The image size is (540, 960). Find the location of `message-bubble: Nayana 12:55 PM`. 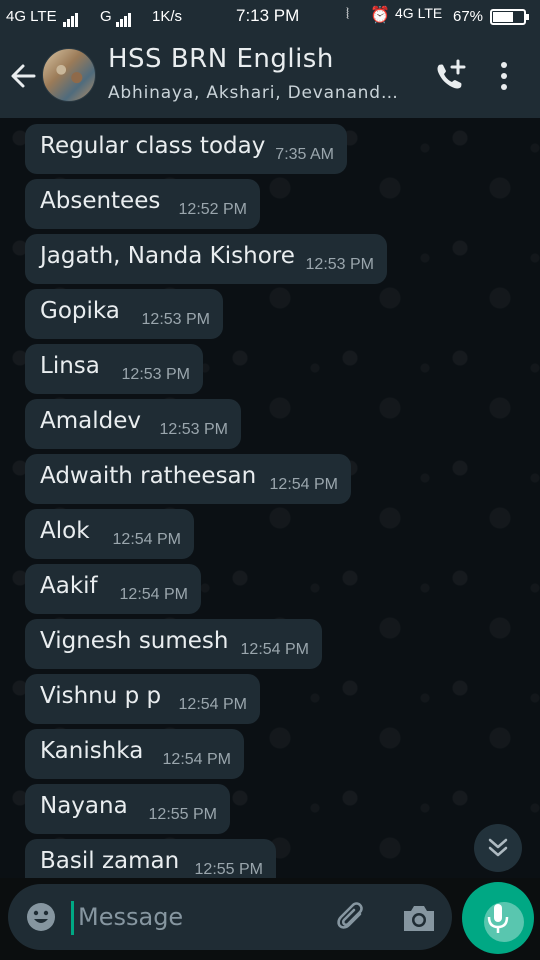

message-bubble: Nayana 12:55 PM is located at coordinates (127, 809).